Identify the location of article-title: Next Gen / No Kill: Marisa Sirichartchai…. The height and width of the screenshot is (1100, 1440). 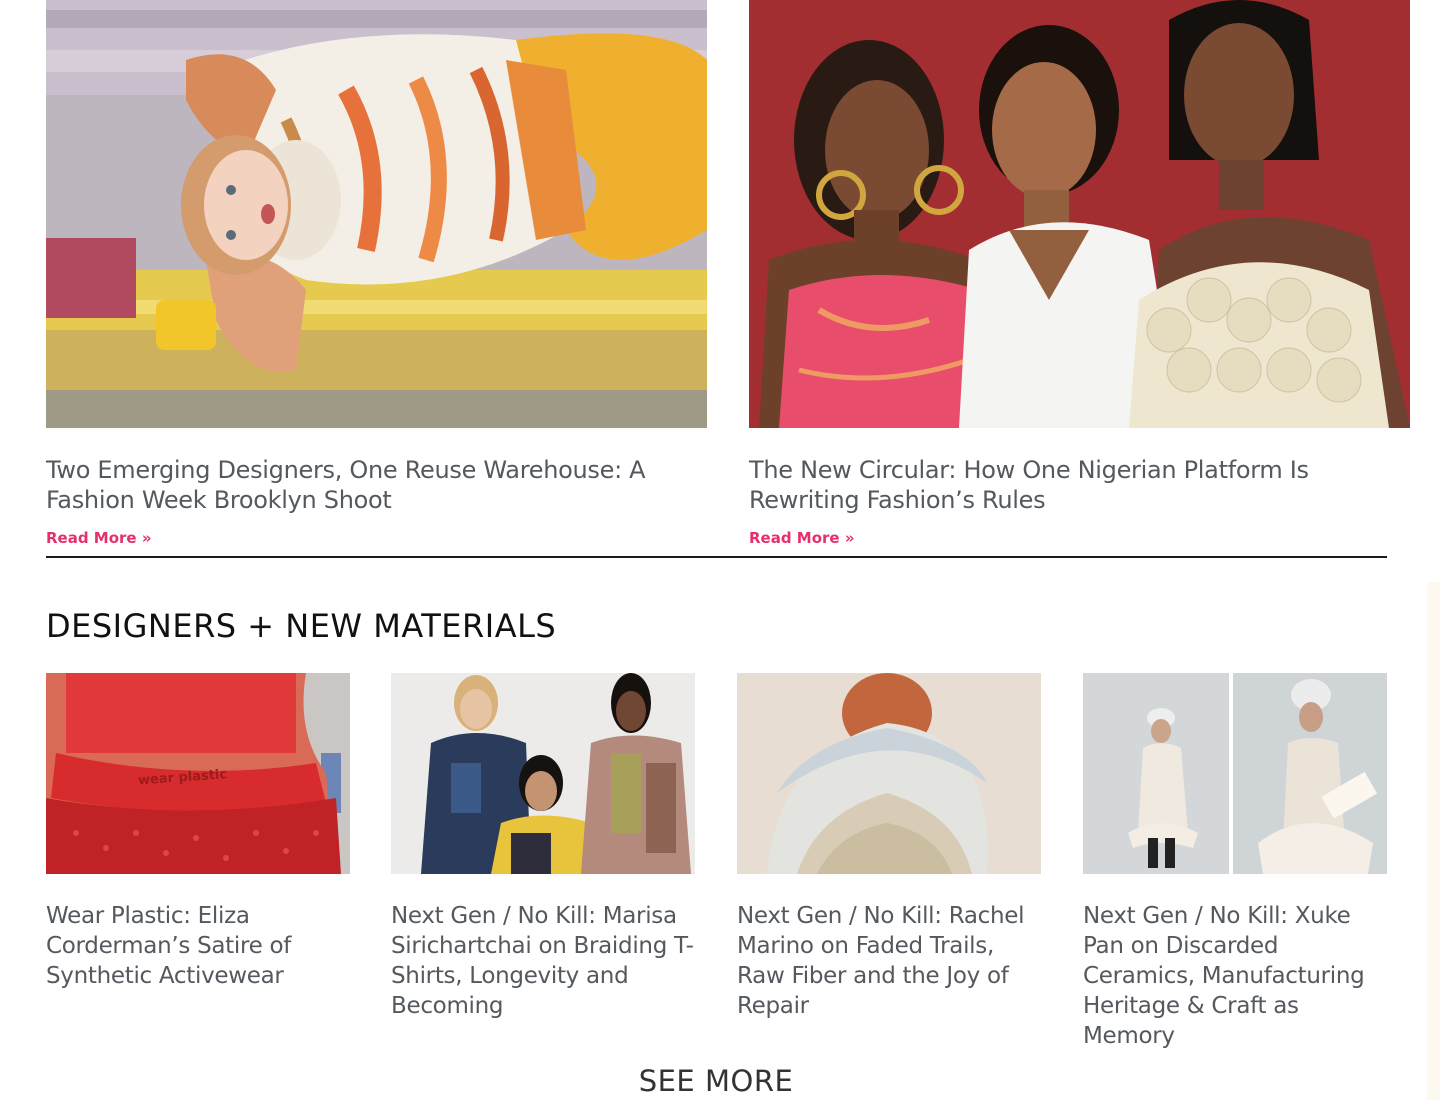
(546, 961).